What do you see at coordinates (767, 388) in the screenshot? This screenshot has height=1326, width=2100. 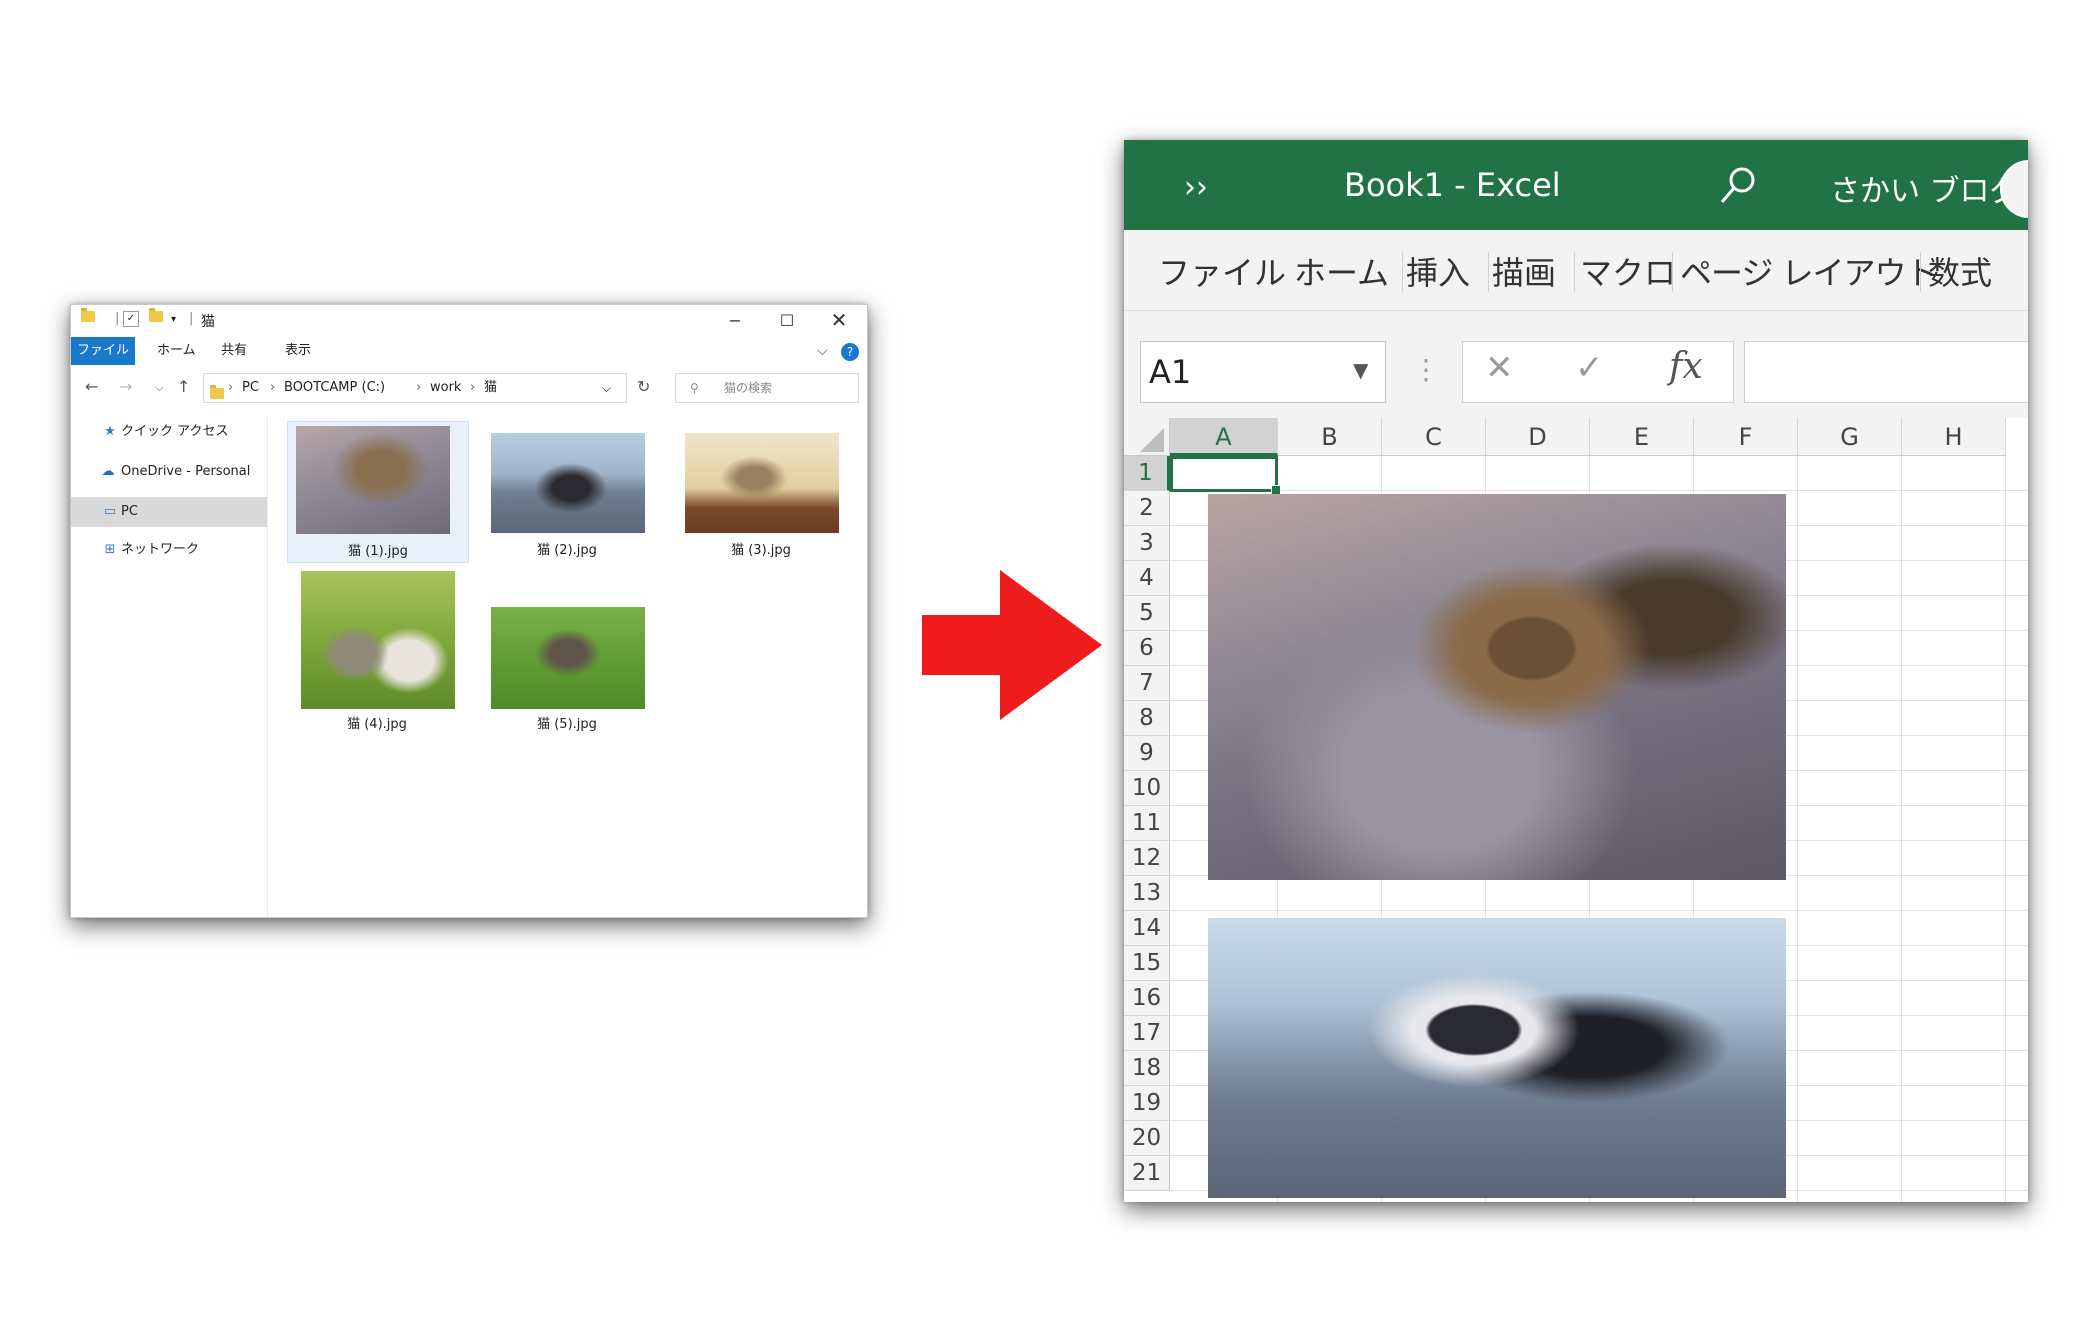 I see `search-input: ⚲ 猫の検索` at bounding box center [767, 388].